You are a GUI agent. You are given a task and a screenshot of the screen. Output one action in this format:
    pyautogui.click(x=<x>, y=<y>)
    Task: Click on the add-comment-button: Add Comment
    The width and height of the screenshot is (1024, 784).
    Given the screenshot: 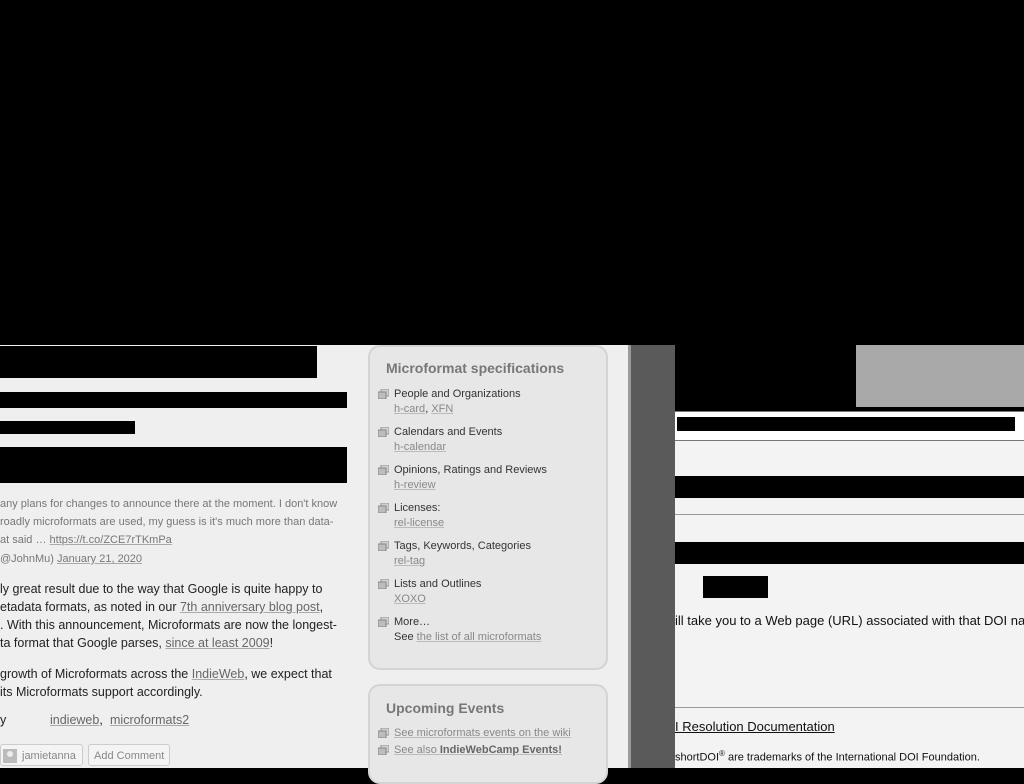 What is the action you would take?
    pyautogui.click(x=129, y=755)
    